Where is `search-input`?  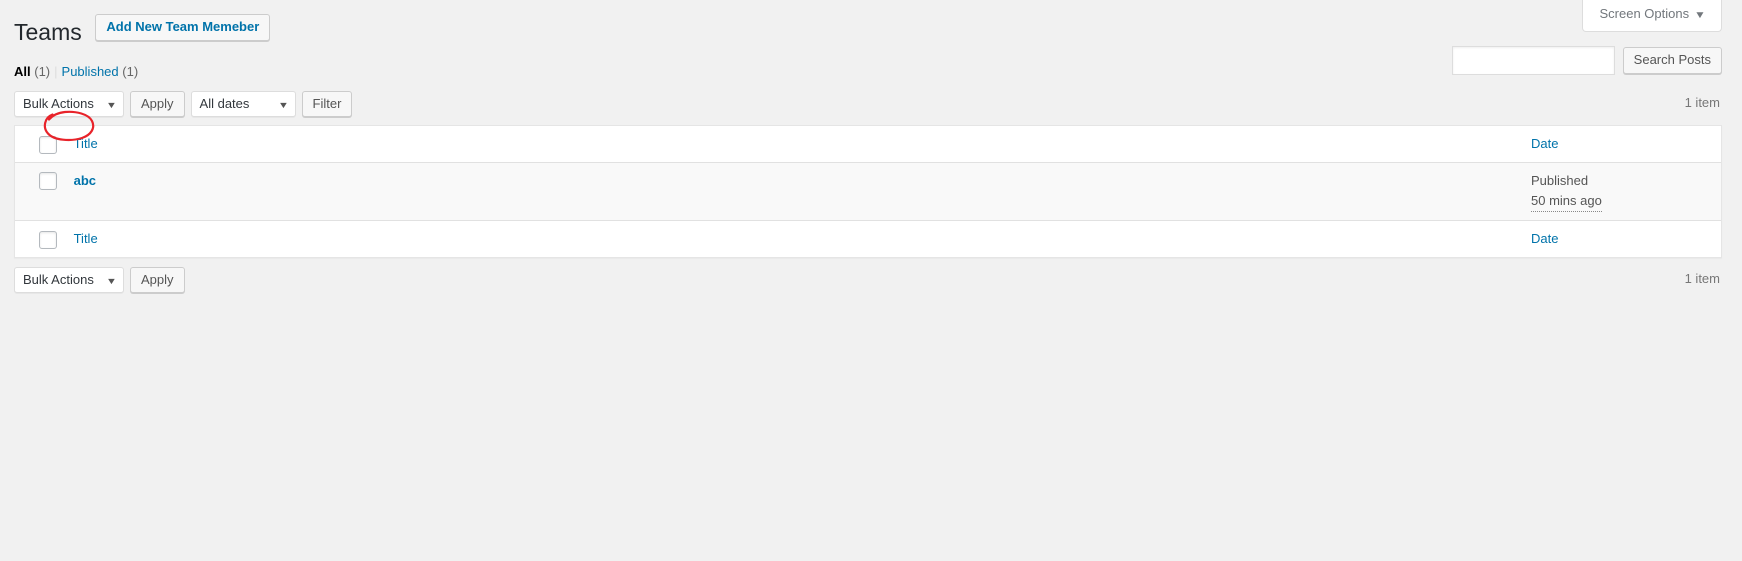
search-input is located at coordinates (1534, 60).